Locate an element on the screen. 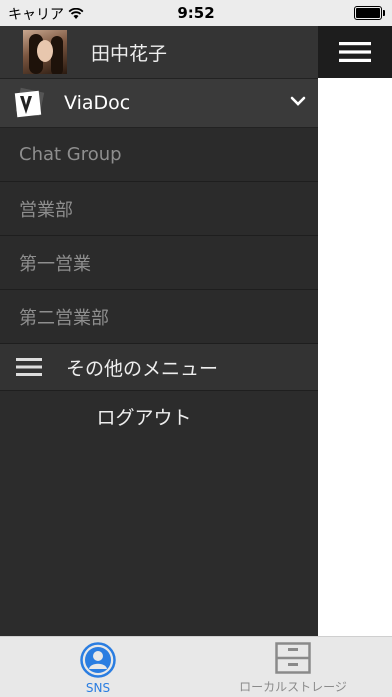 This screenshot has width=392, height=697. logout-button: ログアウト is located at coordinates (159, 416).